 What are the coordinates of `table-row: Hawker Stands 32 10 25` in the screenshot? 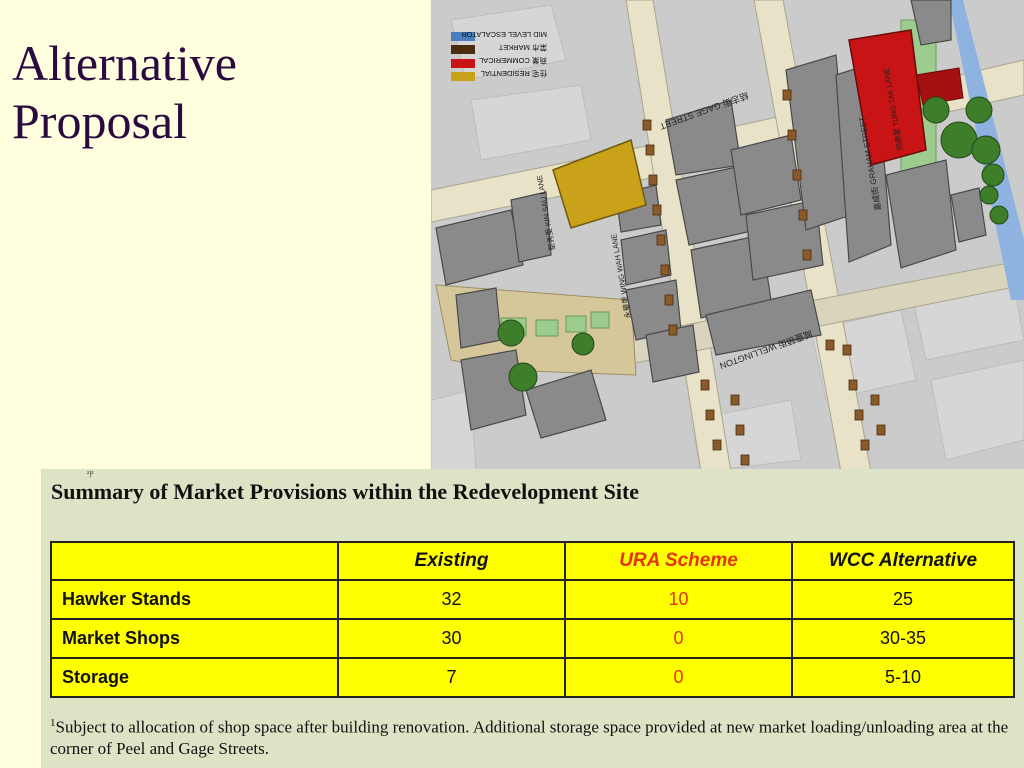 It's located at (532, 599).